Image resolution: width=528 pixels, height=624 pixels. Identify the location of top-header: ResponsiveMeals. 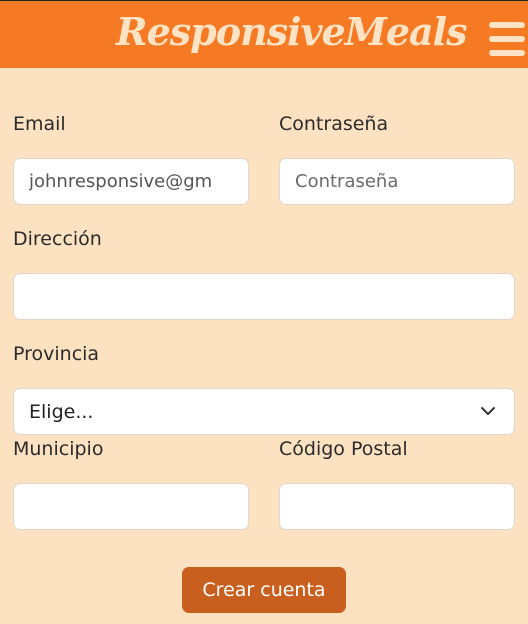
(264, 34).